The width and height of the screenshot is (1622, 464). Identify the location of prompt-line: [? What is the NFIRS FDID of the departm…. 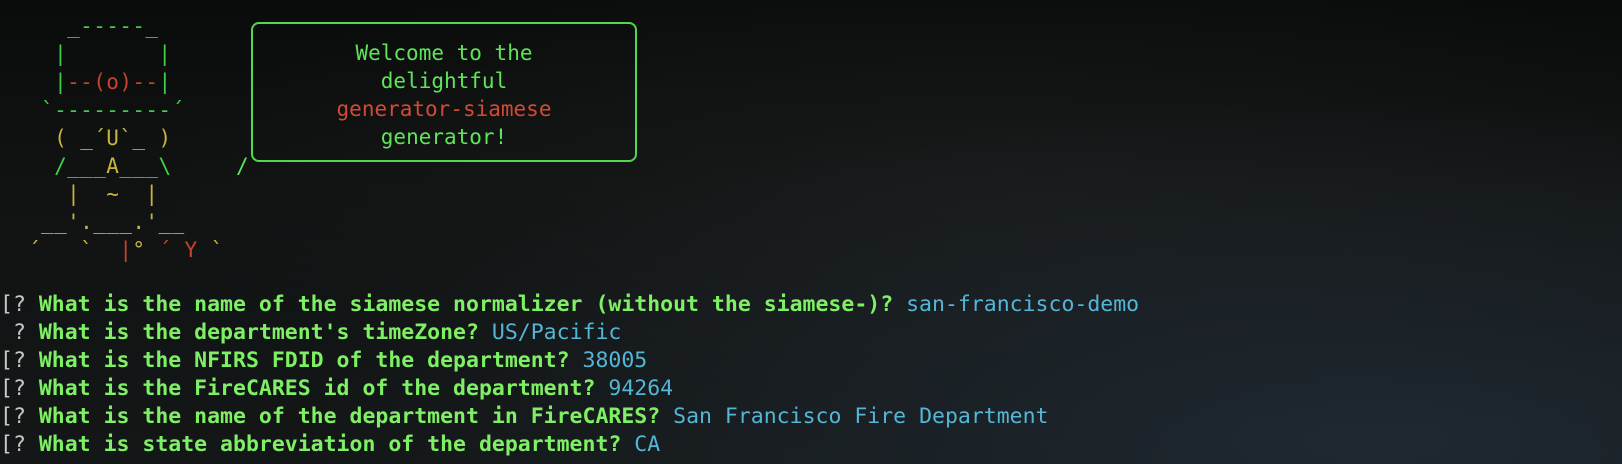
(811, 361).